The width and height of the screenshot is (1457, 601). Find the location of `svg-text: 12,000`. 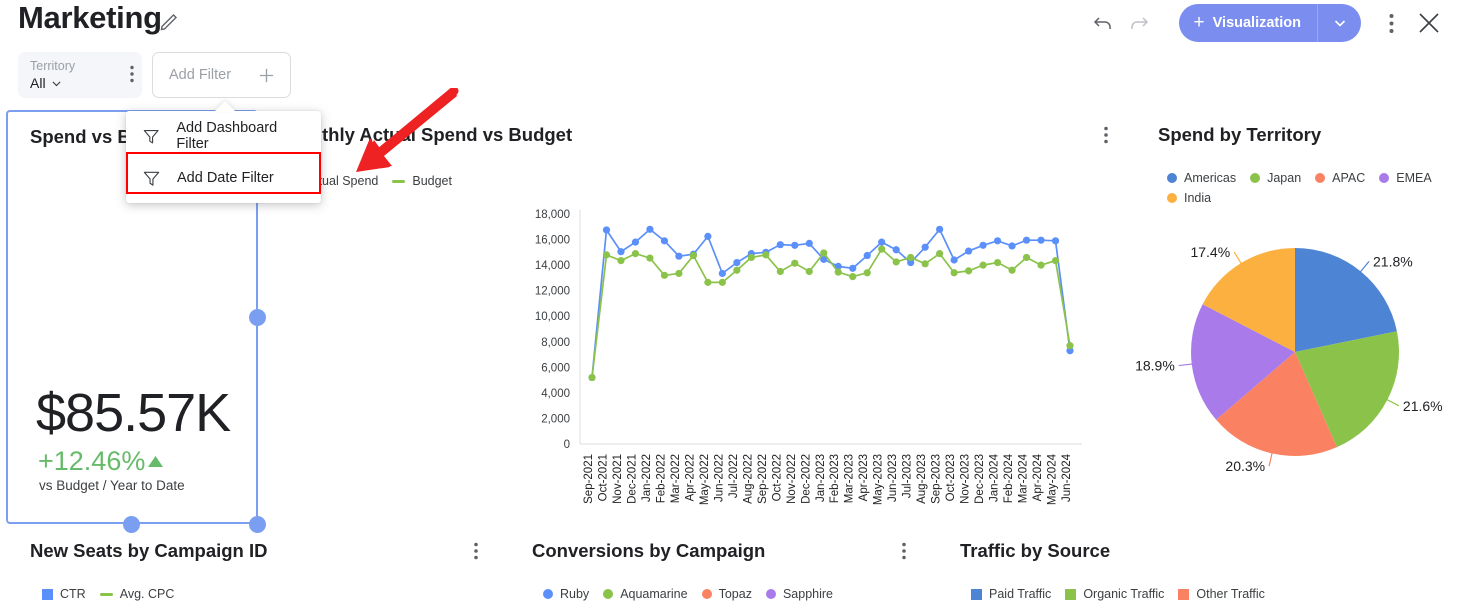

svg-text: 12,000 is located at coordinates (552, 292).